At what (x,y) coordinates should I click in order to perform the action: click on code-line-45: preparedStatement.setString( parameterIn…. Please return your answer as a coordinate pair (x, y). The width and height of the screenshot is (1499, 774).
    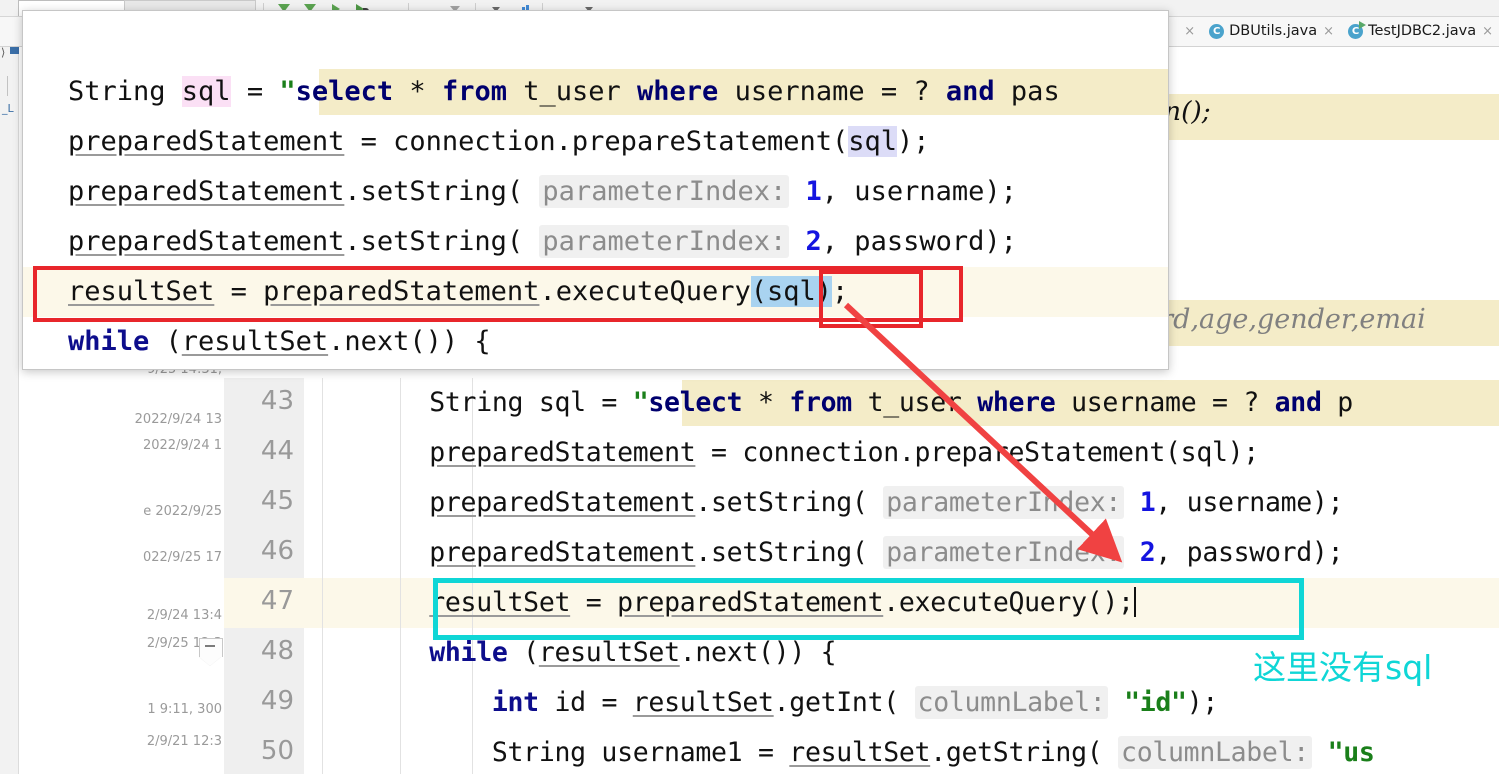
    Looking at the image, I should click on (824, 503).